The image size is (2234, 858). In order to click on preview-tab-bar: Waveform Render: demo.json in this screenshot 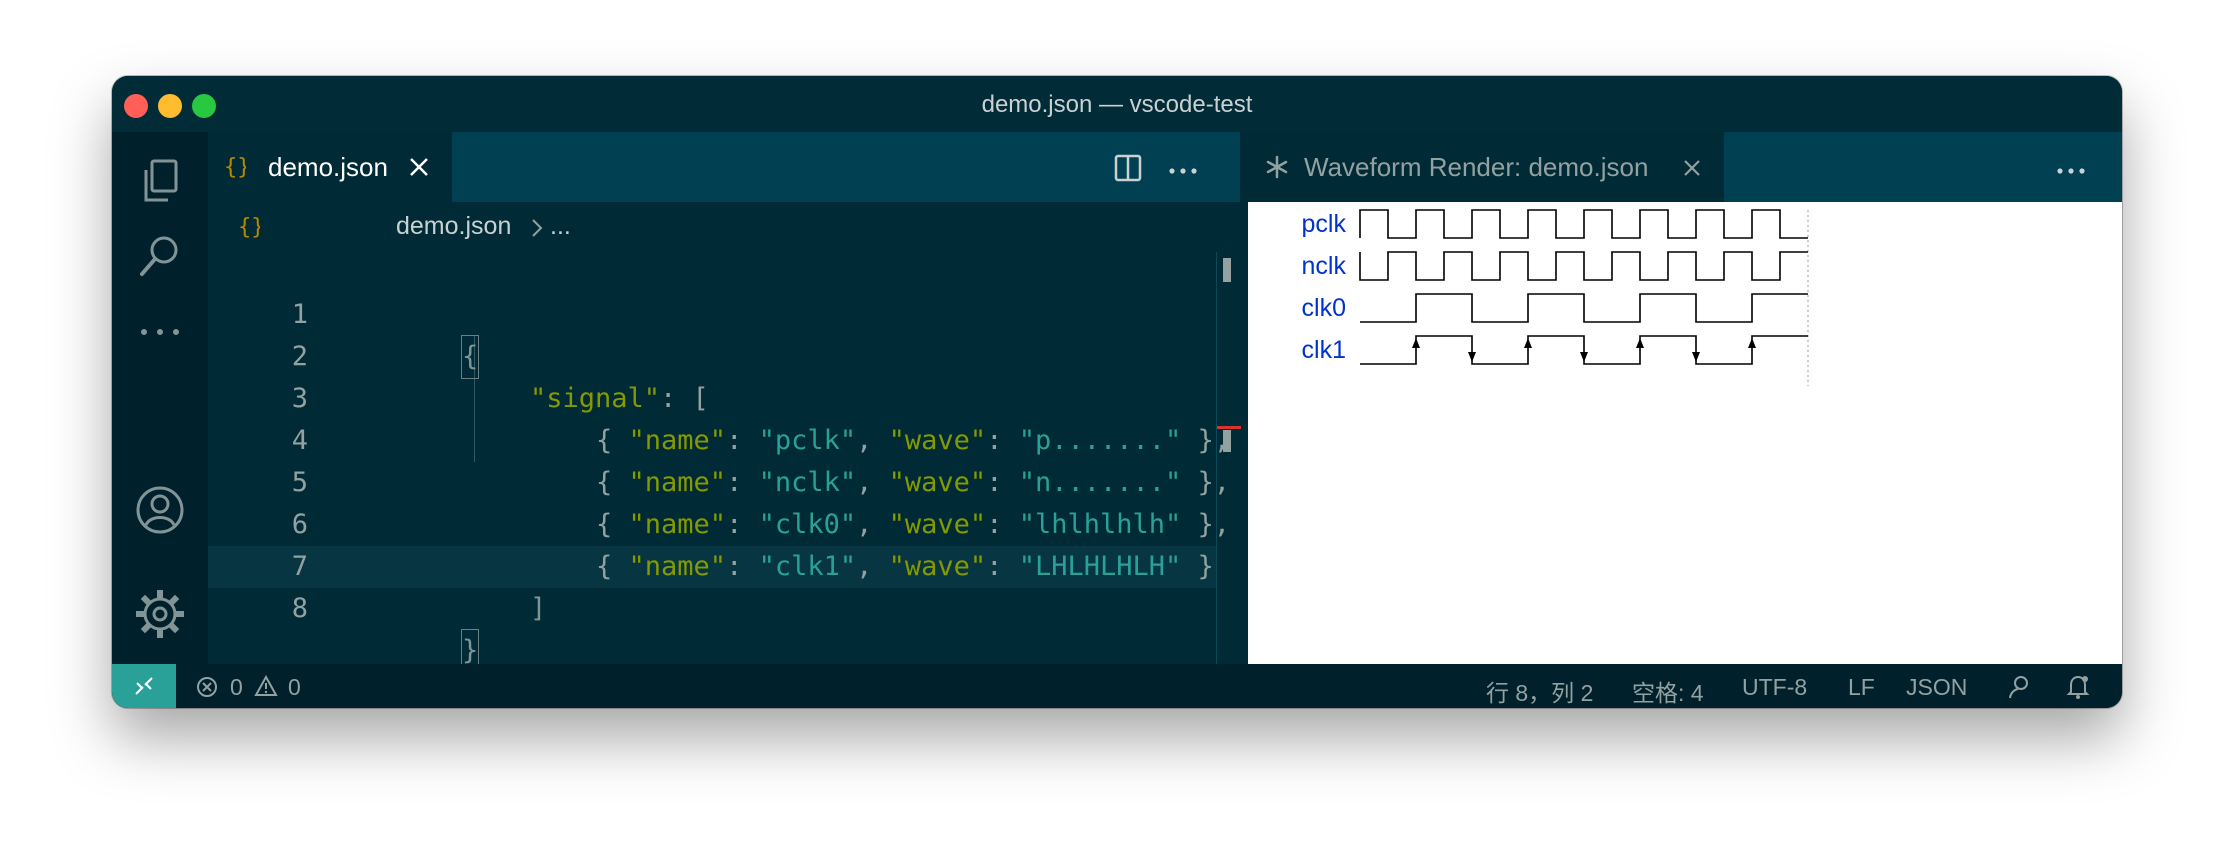, I will do `click(1685, 167)`.